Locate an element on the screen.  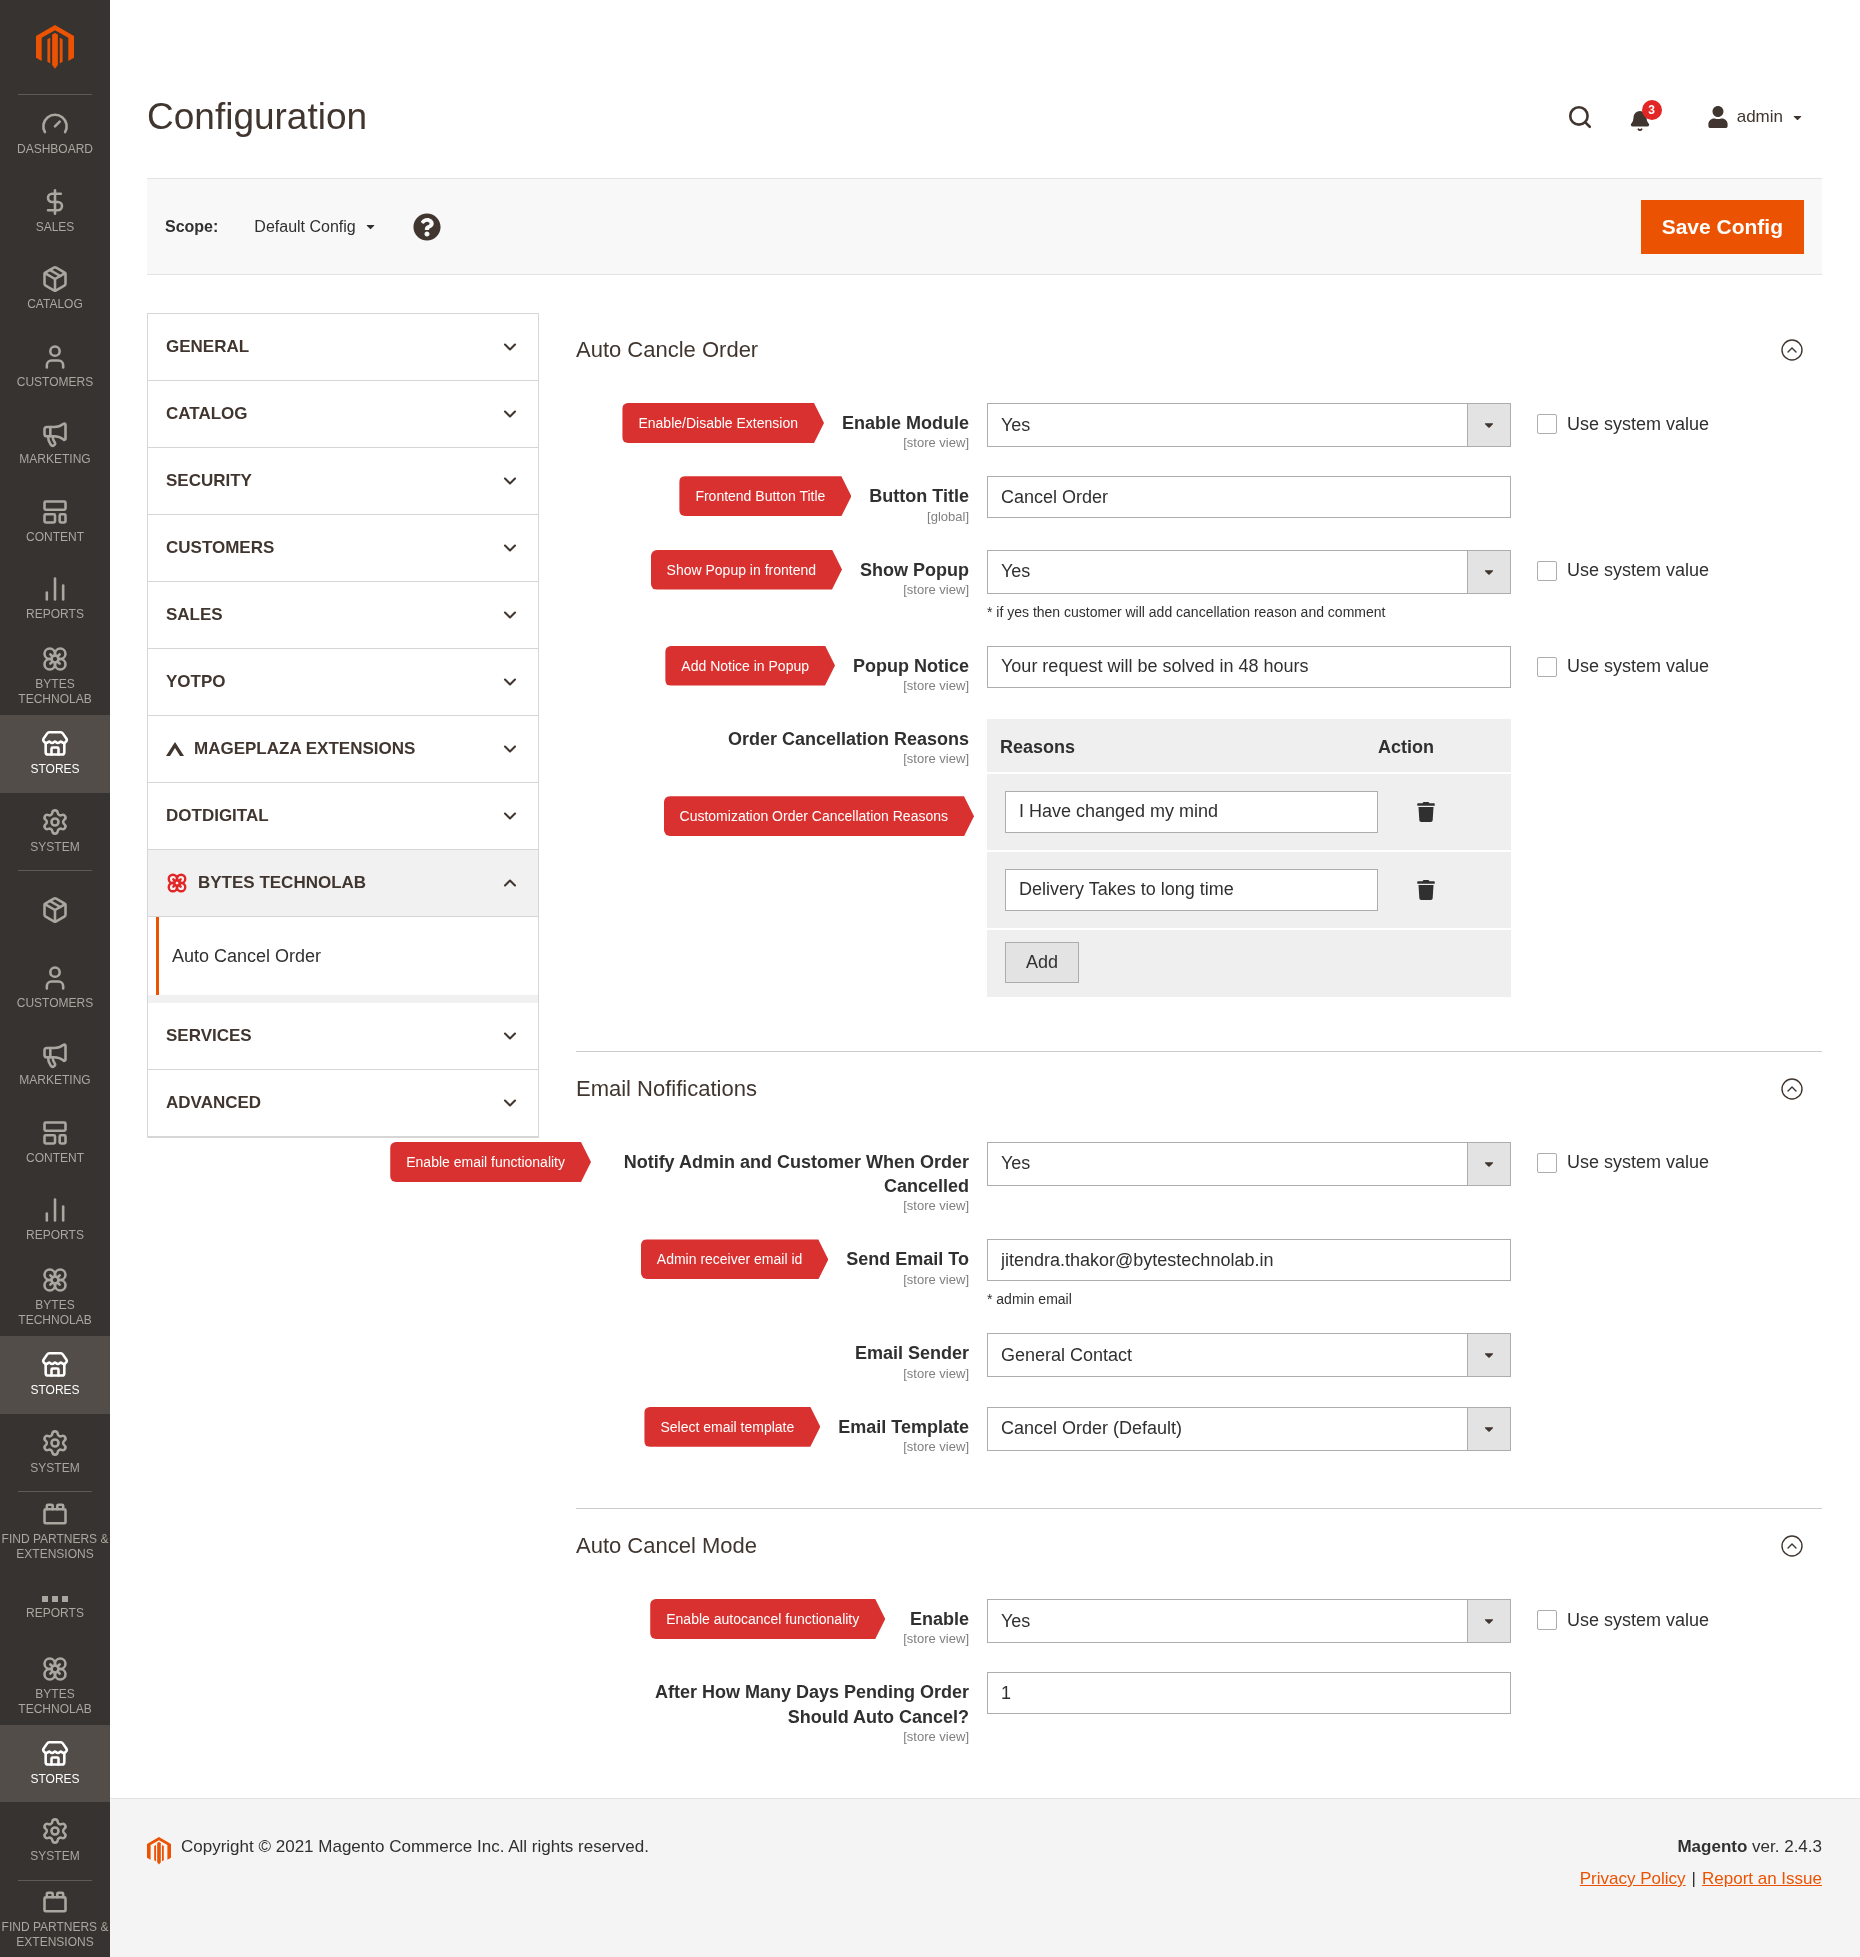
section-title: Auto Cancle Order is located at coordinates (667, 350).